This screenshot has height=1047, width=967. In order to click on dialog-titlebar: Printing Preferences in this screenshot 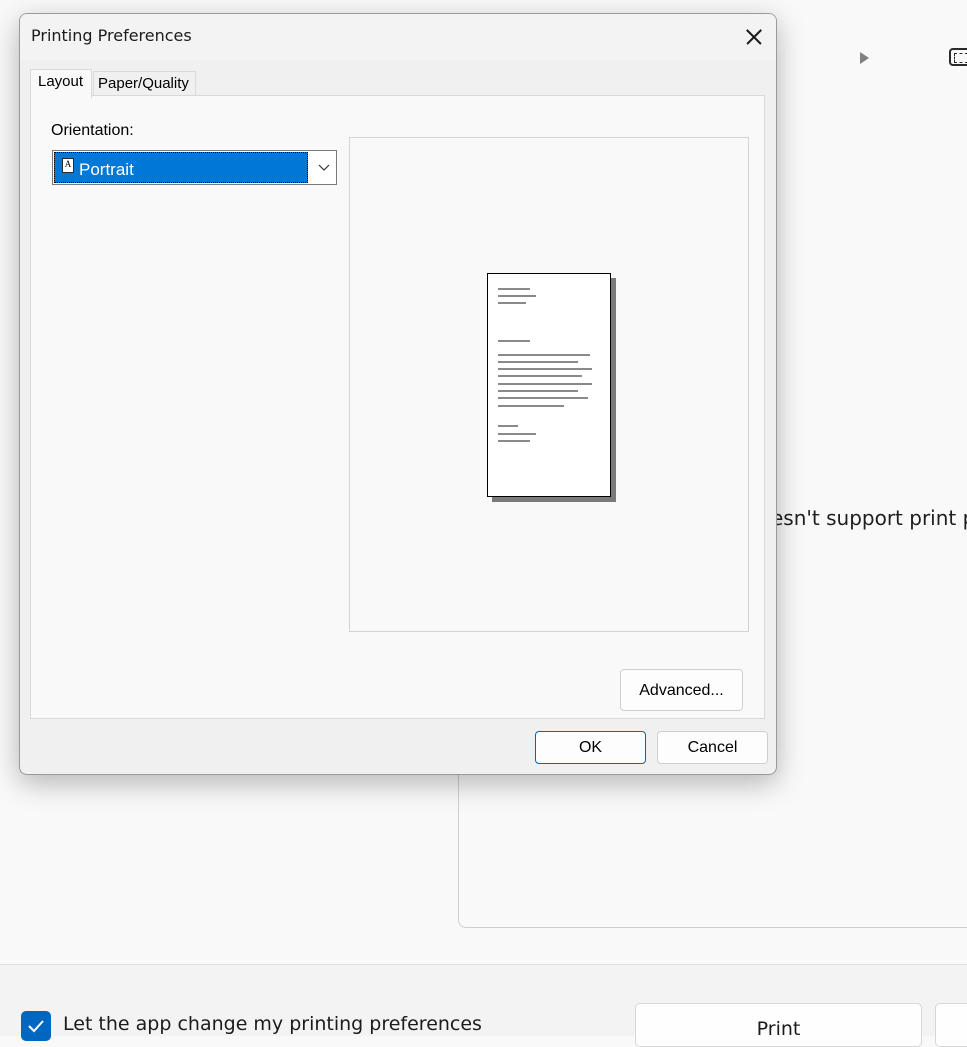, I will do `click(398, 37)`.